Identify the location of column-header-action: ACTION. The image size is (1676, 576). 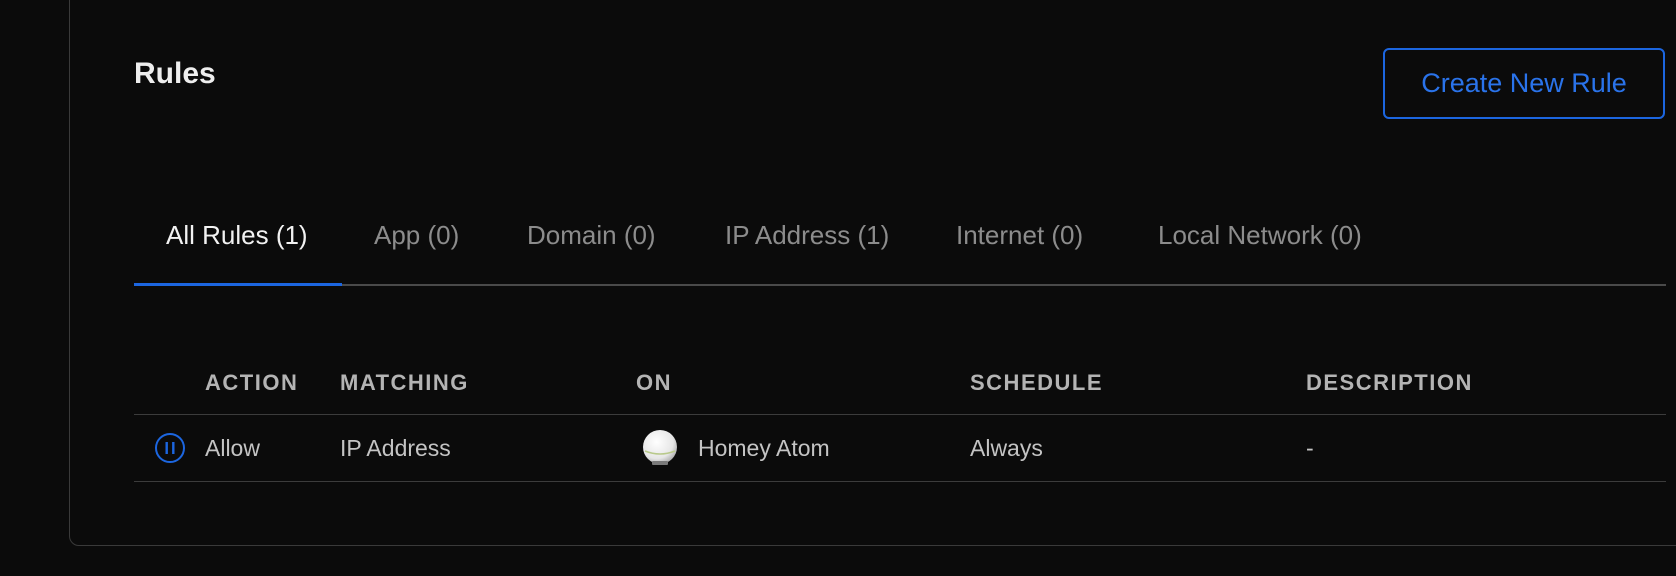
(252, 382).